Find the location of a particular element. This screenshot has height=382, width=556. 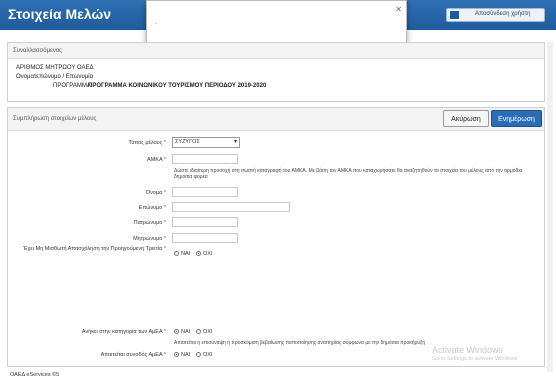

first-name-input is located at coordinates (205, 192).